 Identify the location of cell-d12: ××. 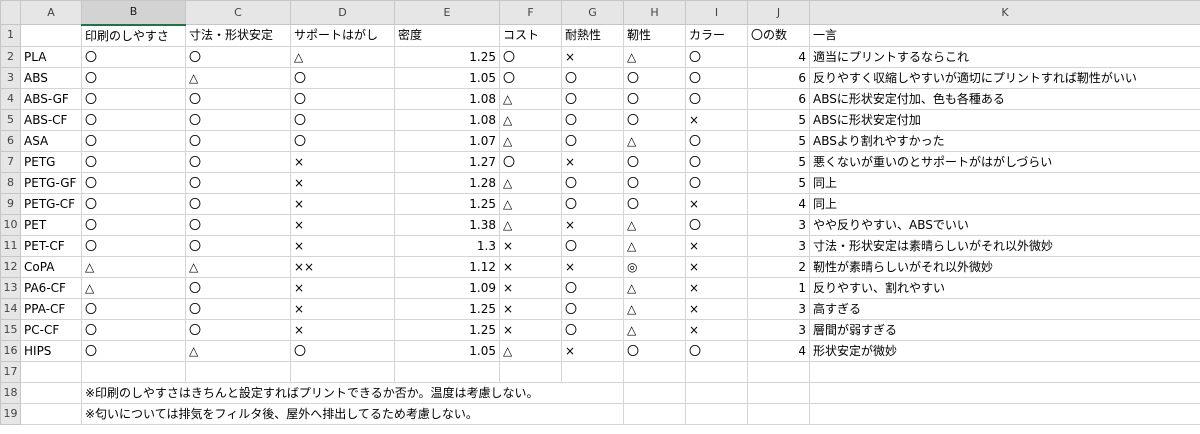
(342, 266).